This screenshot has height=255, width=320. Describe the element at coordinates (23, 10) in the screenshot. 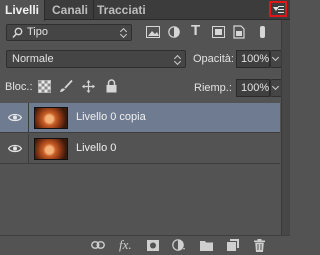

I see `tab-livelli: Livelli` at that location.